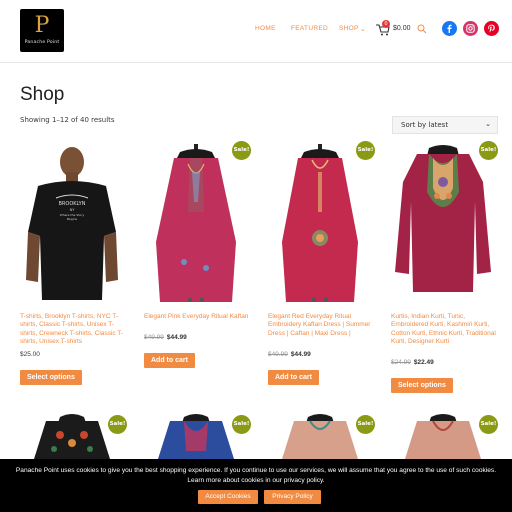 The image size is (512, 512). I want to click on page-title: Shop, so click(42, 94).